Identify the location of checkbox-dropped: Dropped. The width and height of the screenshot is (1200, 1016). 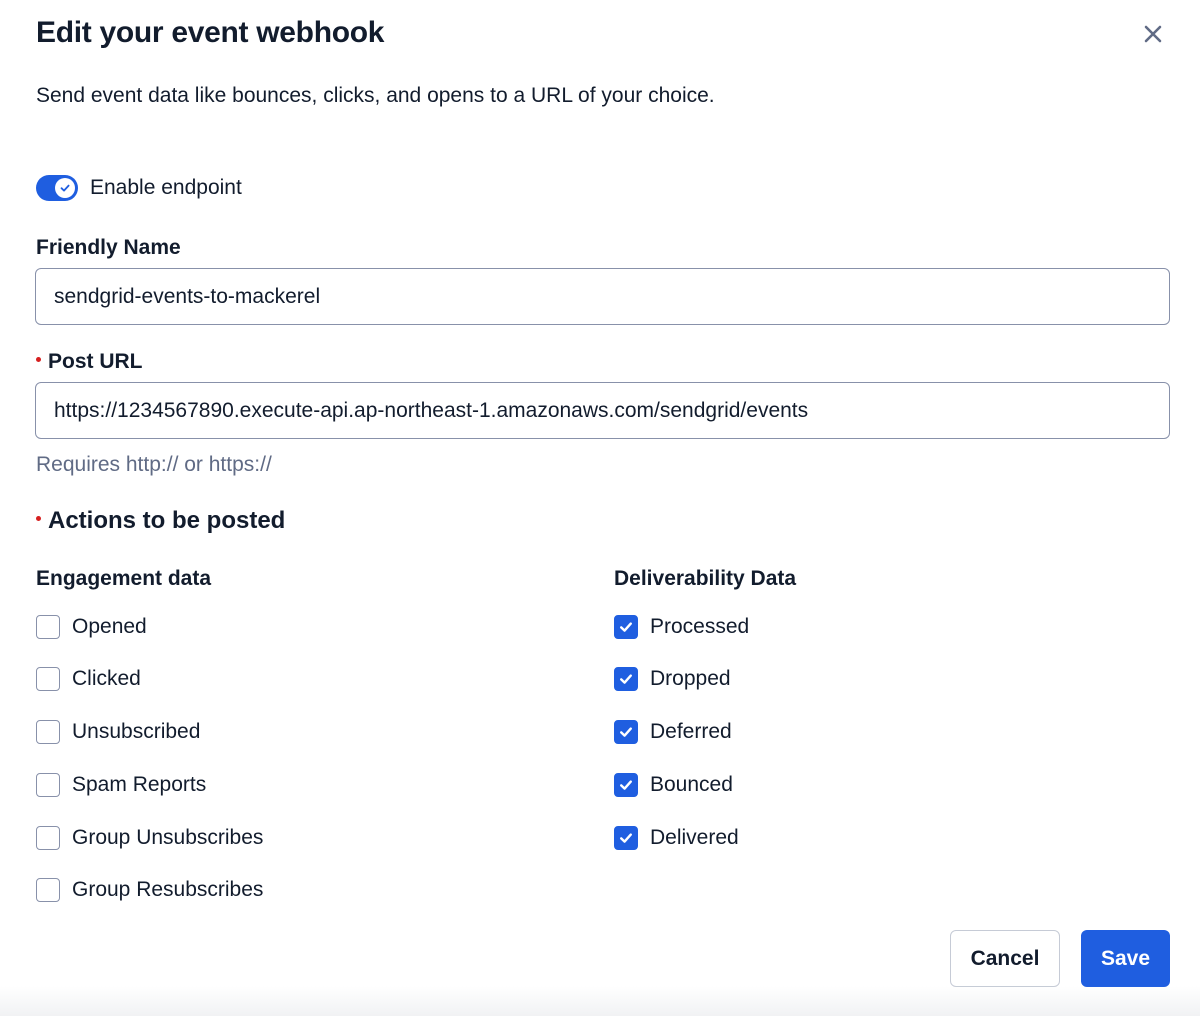
(672, 679).